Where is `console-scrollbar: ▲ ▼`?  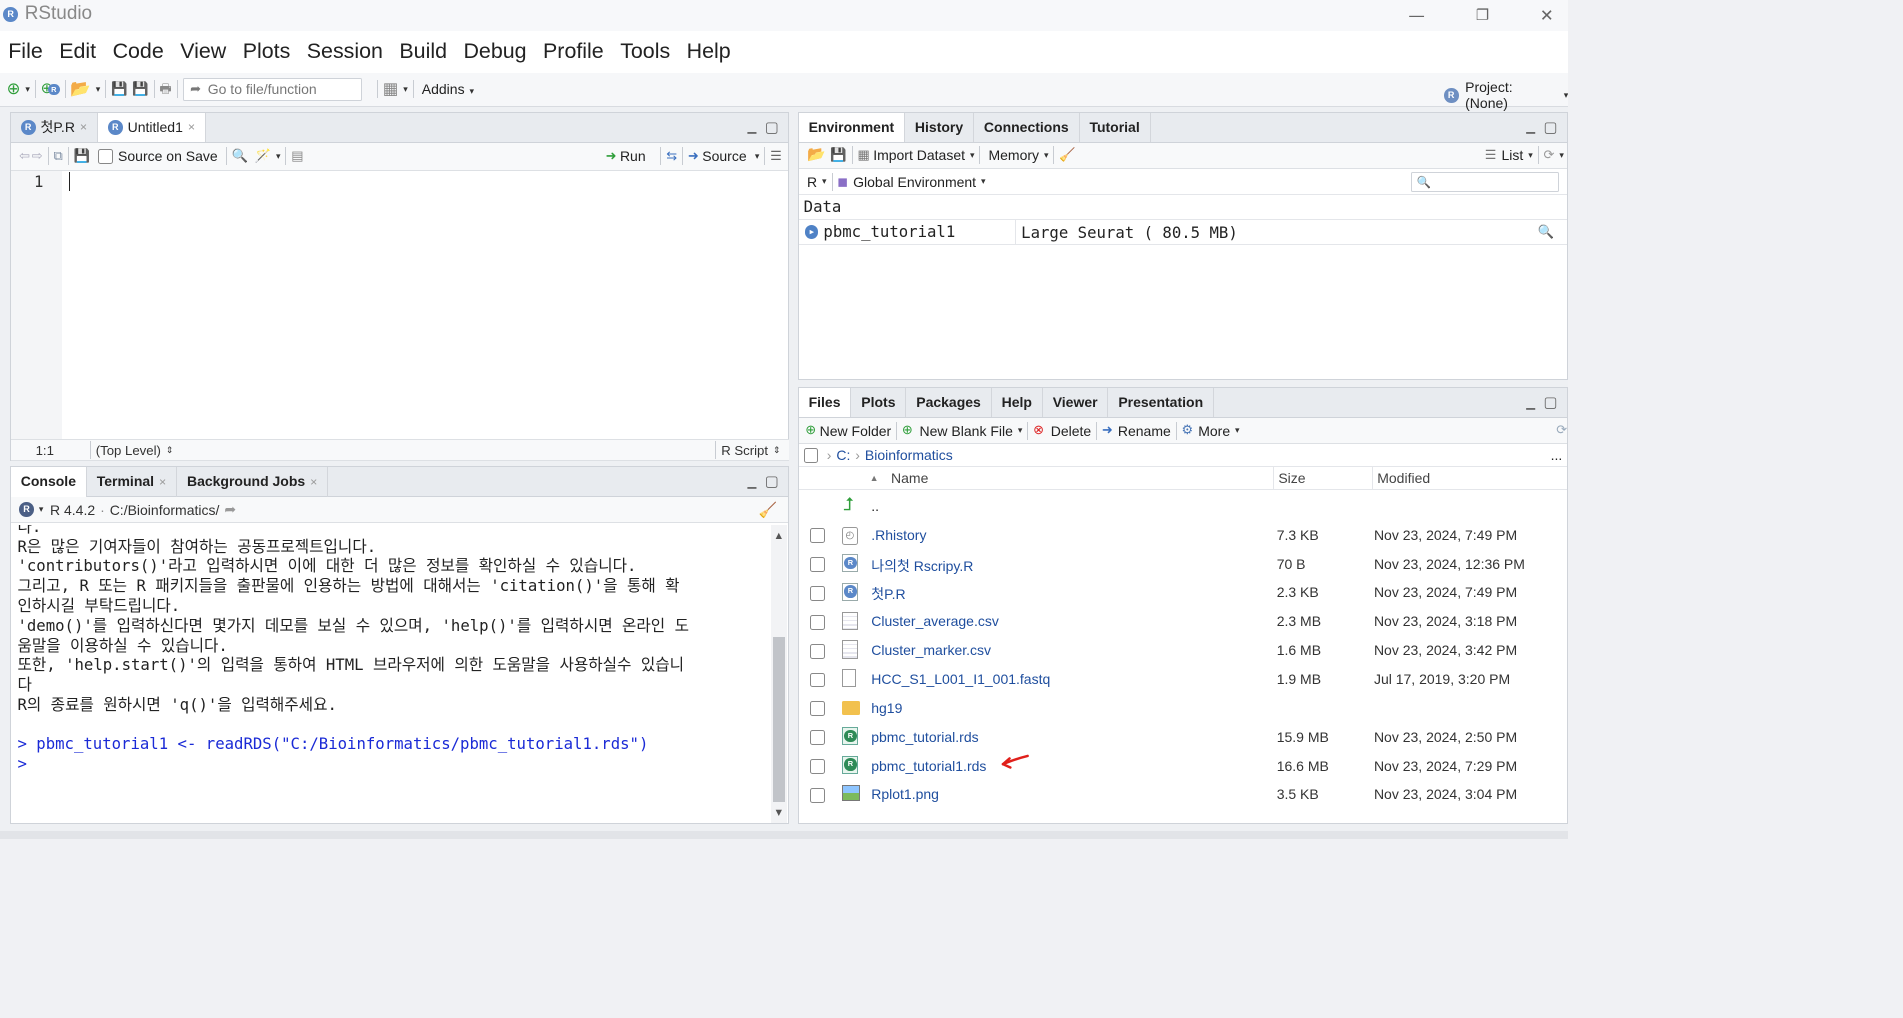 console-scrollbar: ▲ ▼ is located at coordinates (779, 674).